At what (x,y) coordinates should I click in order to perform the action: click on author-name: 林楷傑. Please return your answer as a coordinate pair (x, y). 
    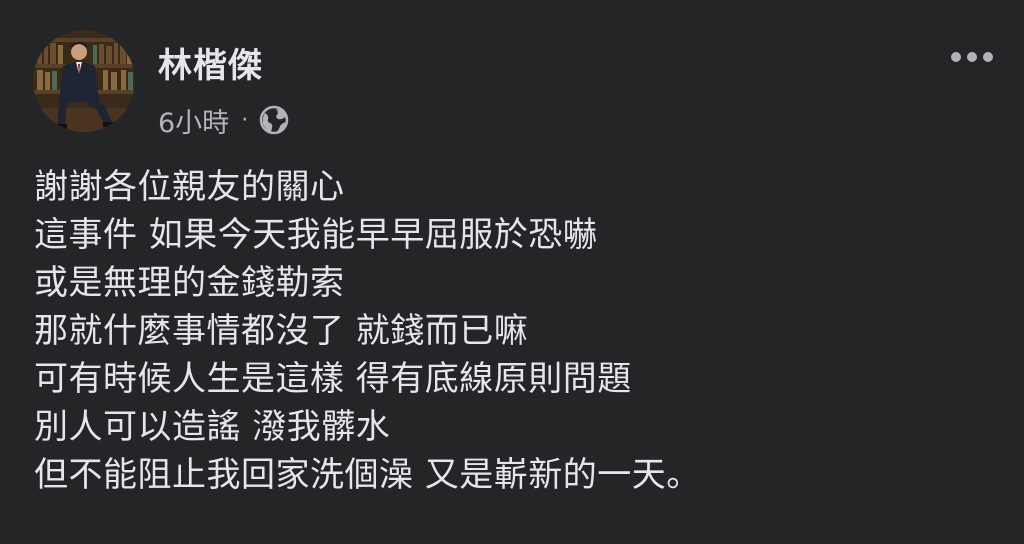
    Looking at the image, I should click on (210, 66).